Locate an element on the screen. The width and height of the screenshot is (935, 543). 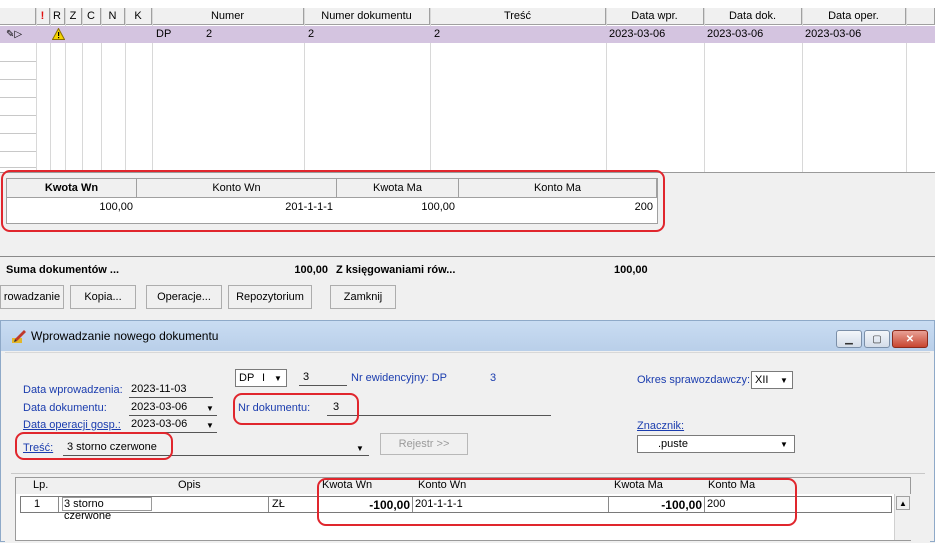
row-data-wpr: 2023-03-06 is located at coordinates (637, 34).